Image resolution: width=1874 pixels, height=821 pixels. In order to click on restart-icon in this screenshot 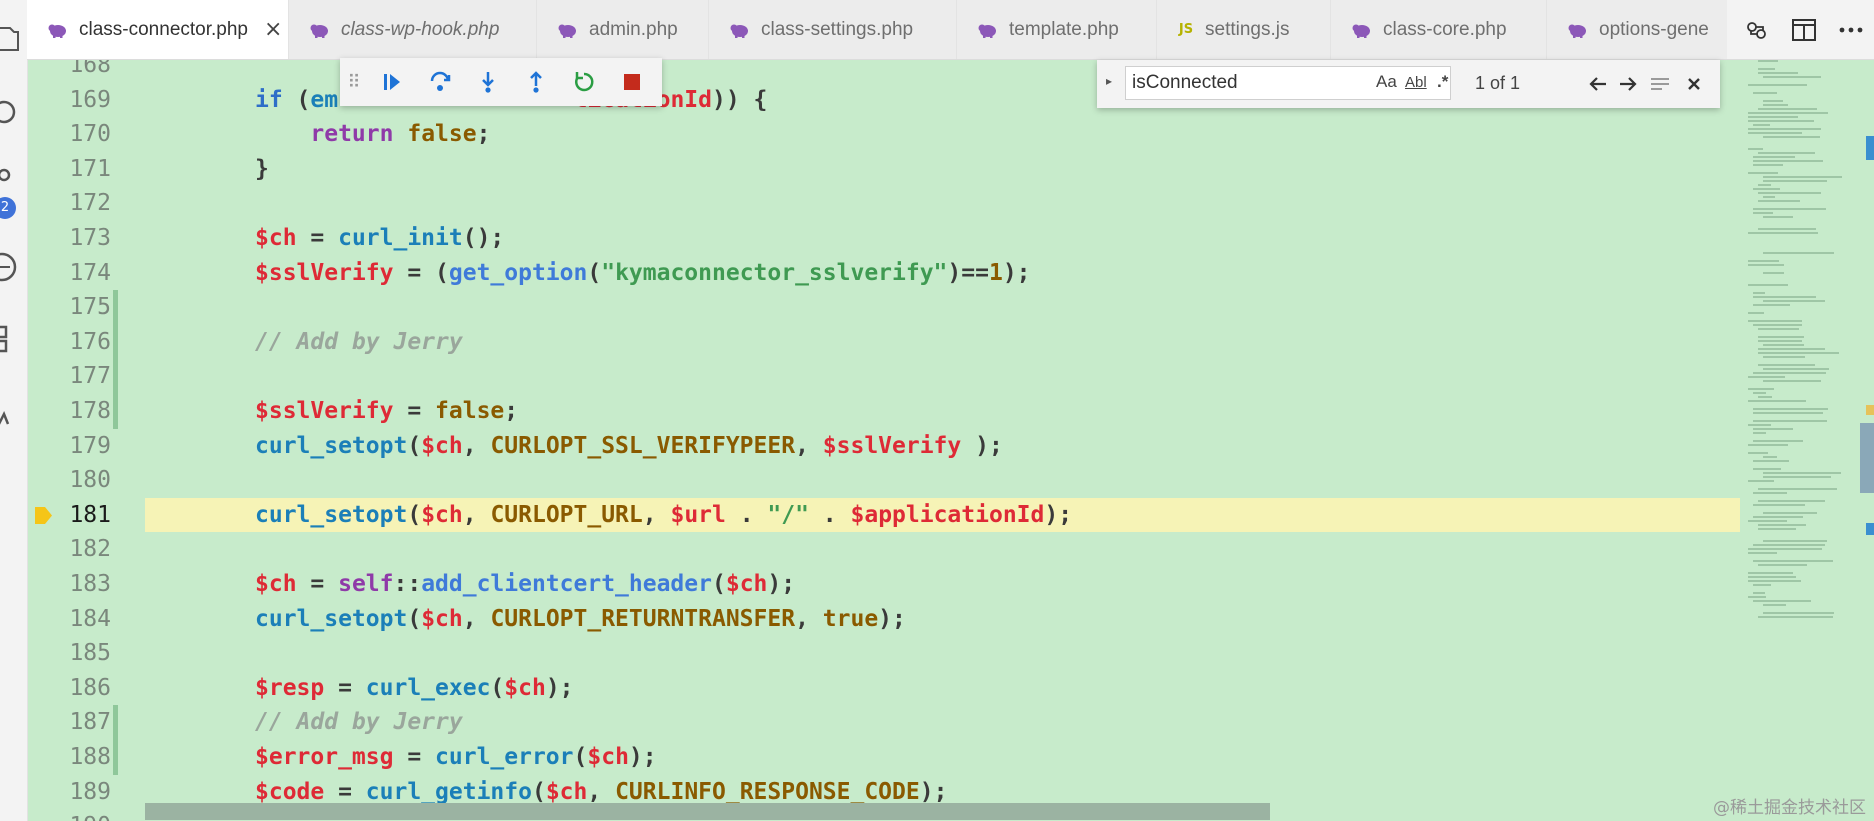, I will do `click(584, 82)`.